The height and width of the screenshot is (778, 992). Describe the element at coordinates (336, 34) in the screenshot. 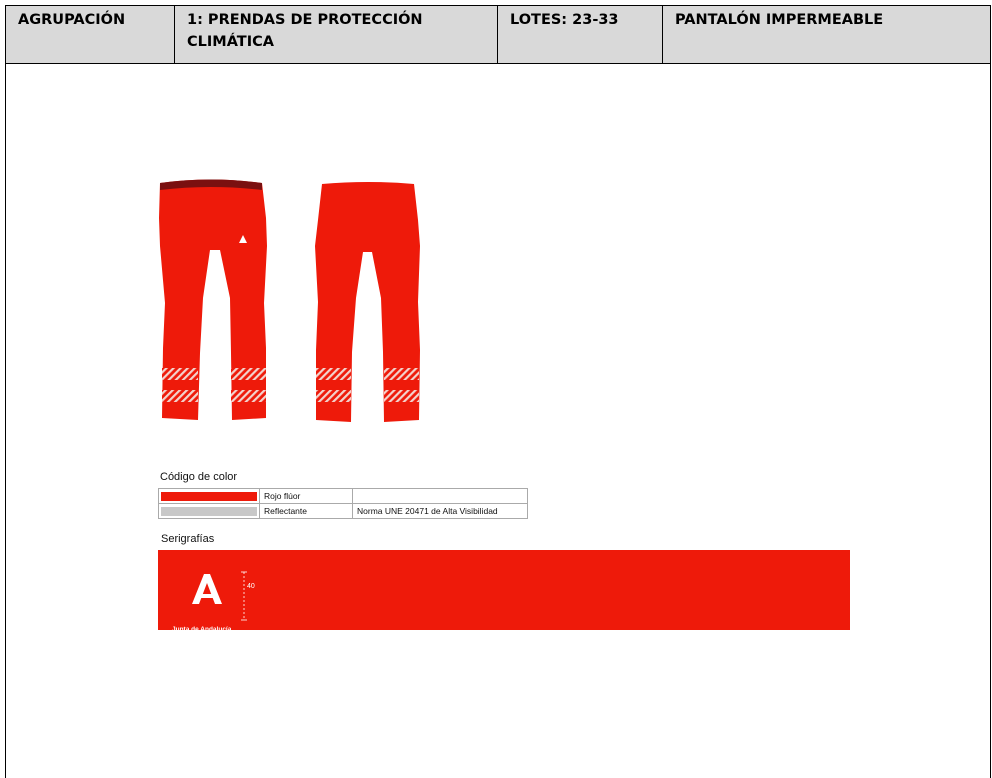

I see `group-value: 1: PRENDAS DE PROTECCIÓN CLIMÁTICA` at that location.